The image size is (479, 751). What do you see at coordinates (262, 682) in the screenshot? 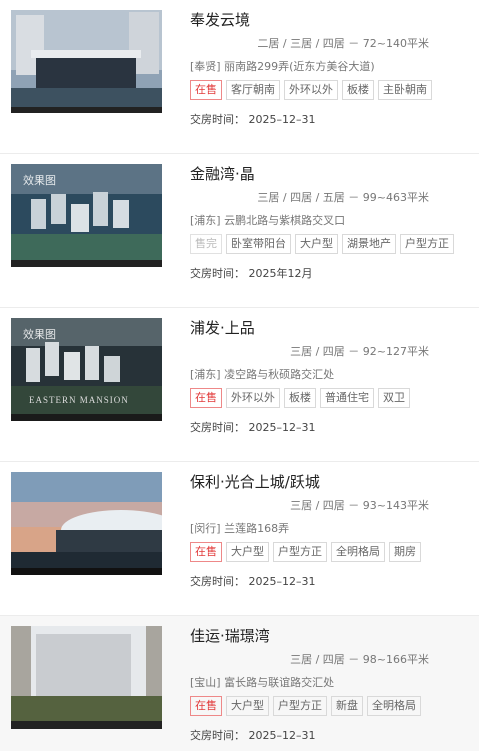
I see `property-address: [宝山] 富长路与联谊路交汇处` at bounding box center [262, 682].